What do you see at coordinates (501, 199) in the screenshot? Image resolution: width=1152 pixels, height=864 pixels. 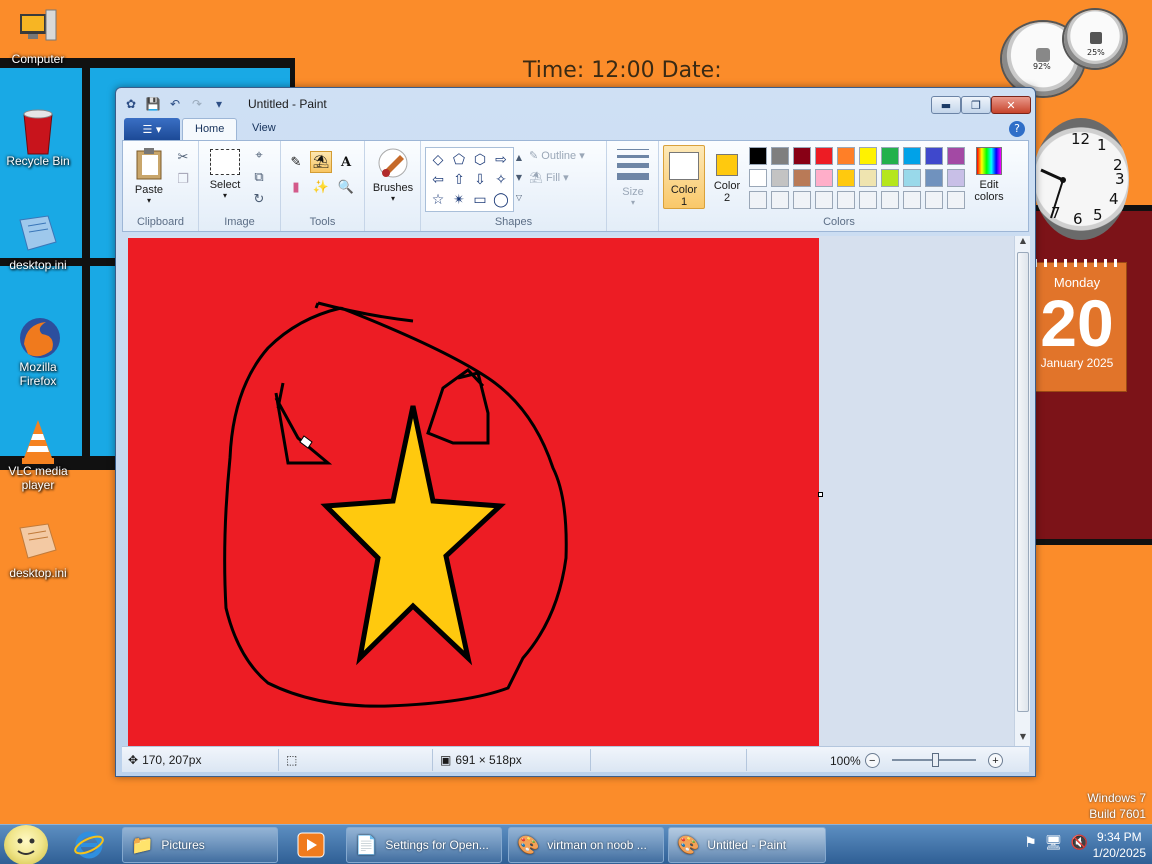 I see `callout-oval-shape-icon: ◯` at bounding box center [501, 199].